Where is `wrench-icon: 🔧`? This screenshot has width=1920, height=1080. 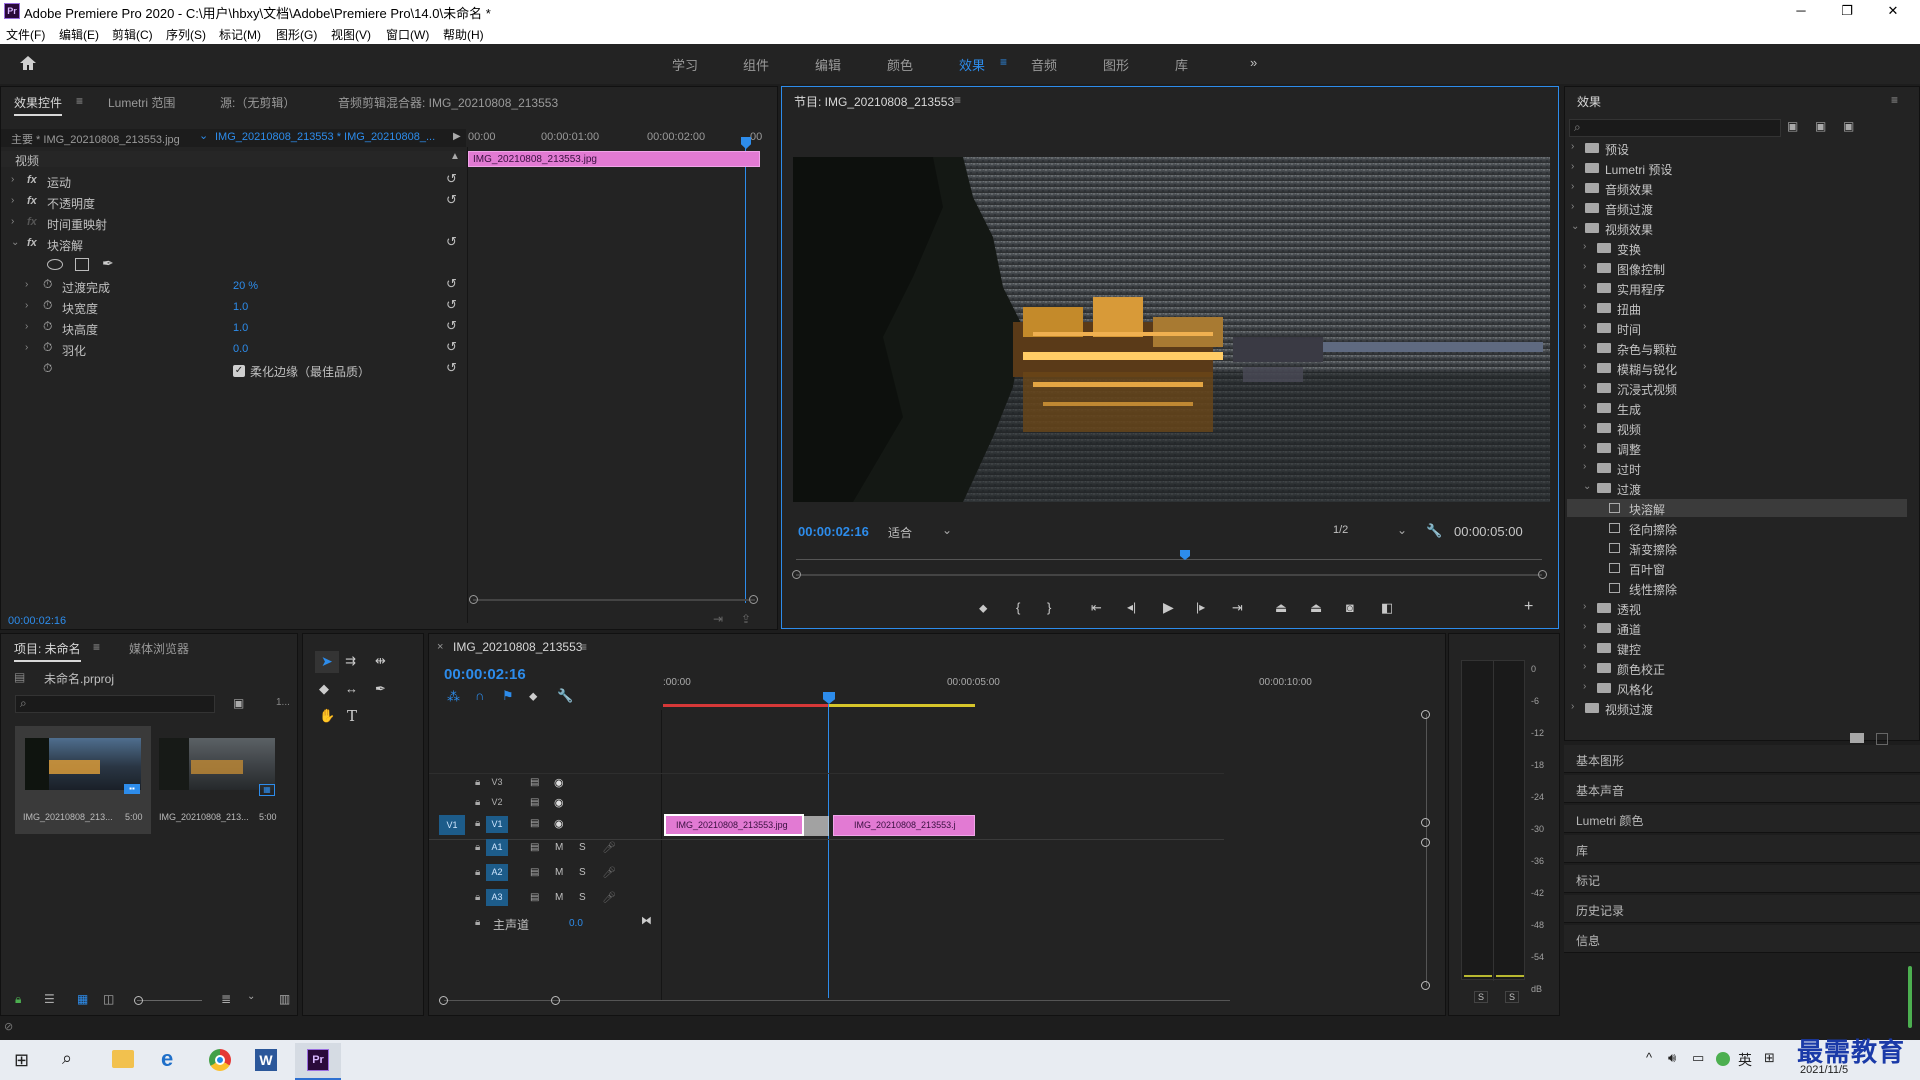 wrench-icon: 🔧 is located at coordinates (1434, 531).